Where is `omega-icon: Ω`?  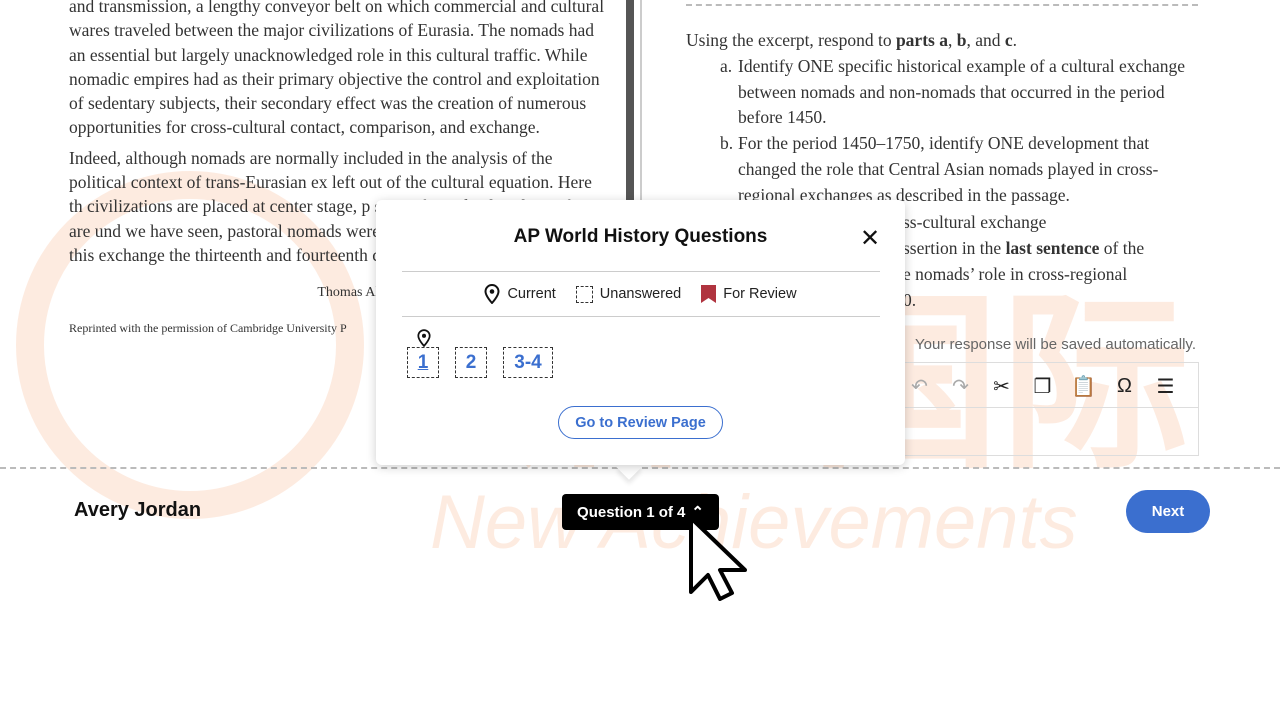
omega-icon: Ω is located at coordinates (1124, 386).